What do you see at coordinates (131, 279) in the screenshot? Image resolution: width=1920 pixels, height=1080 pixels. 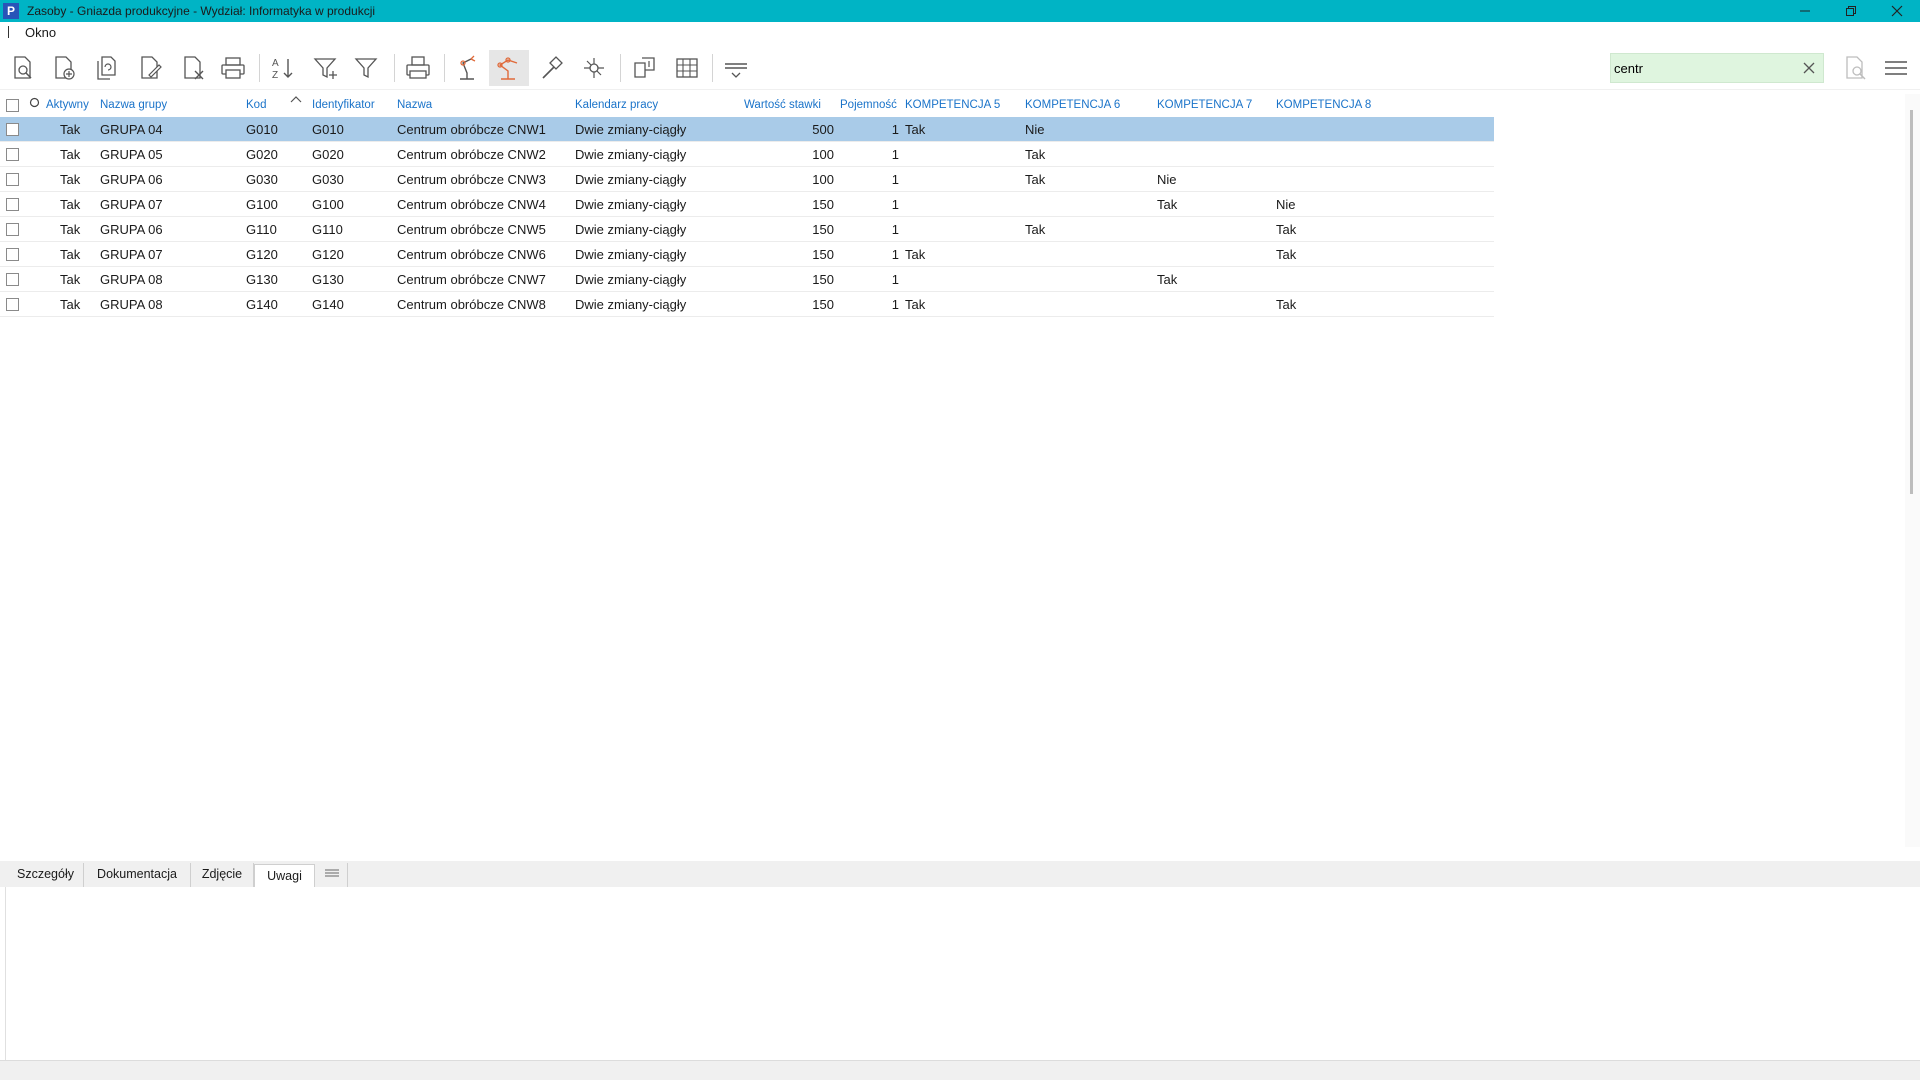 I see `cell-nazwa-grupy: GRUPA 08` at bounding box center [131, 279].